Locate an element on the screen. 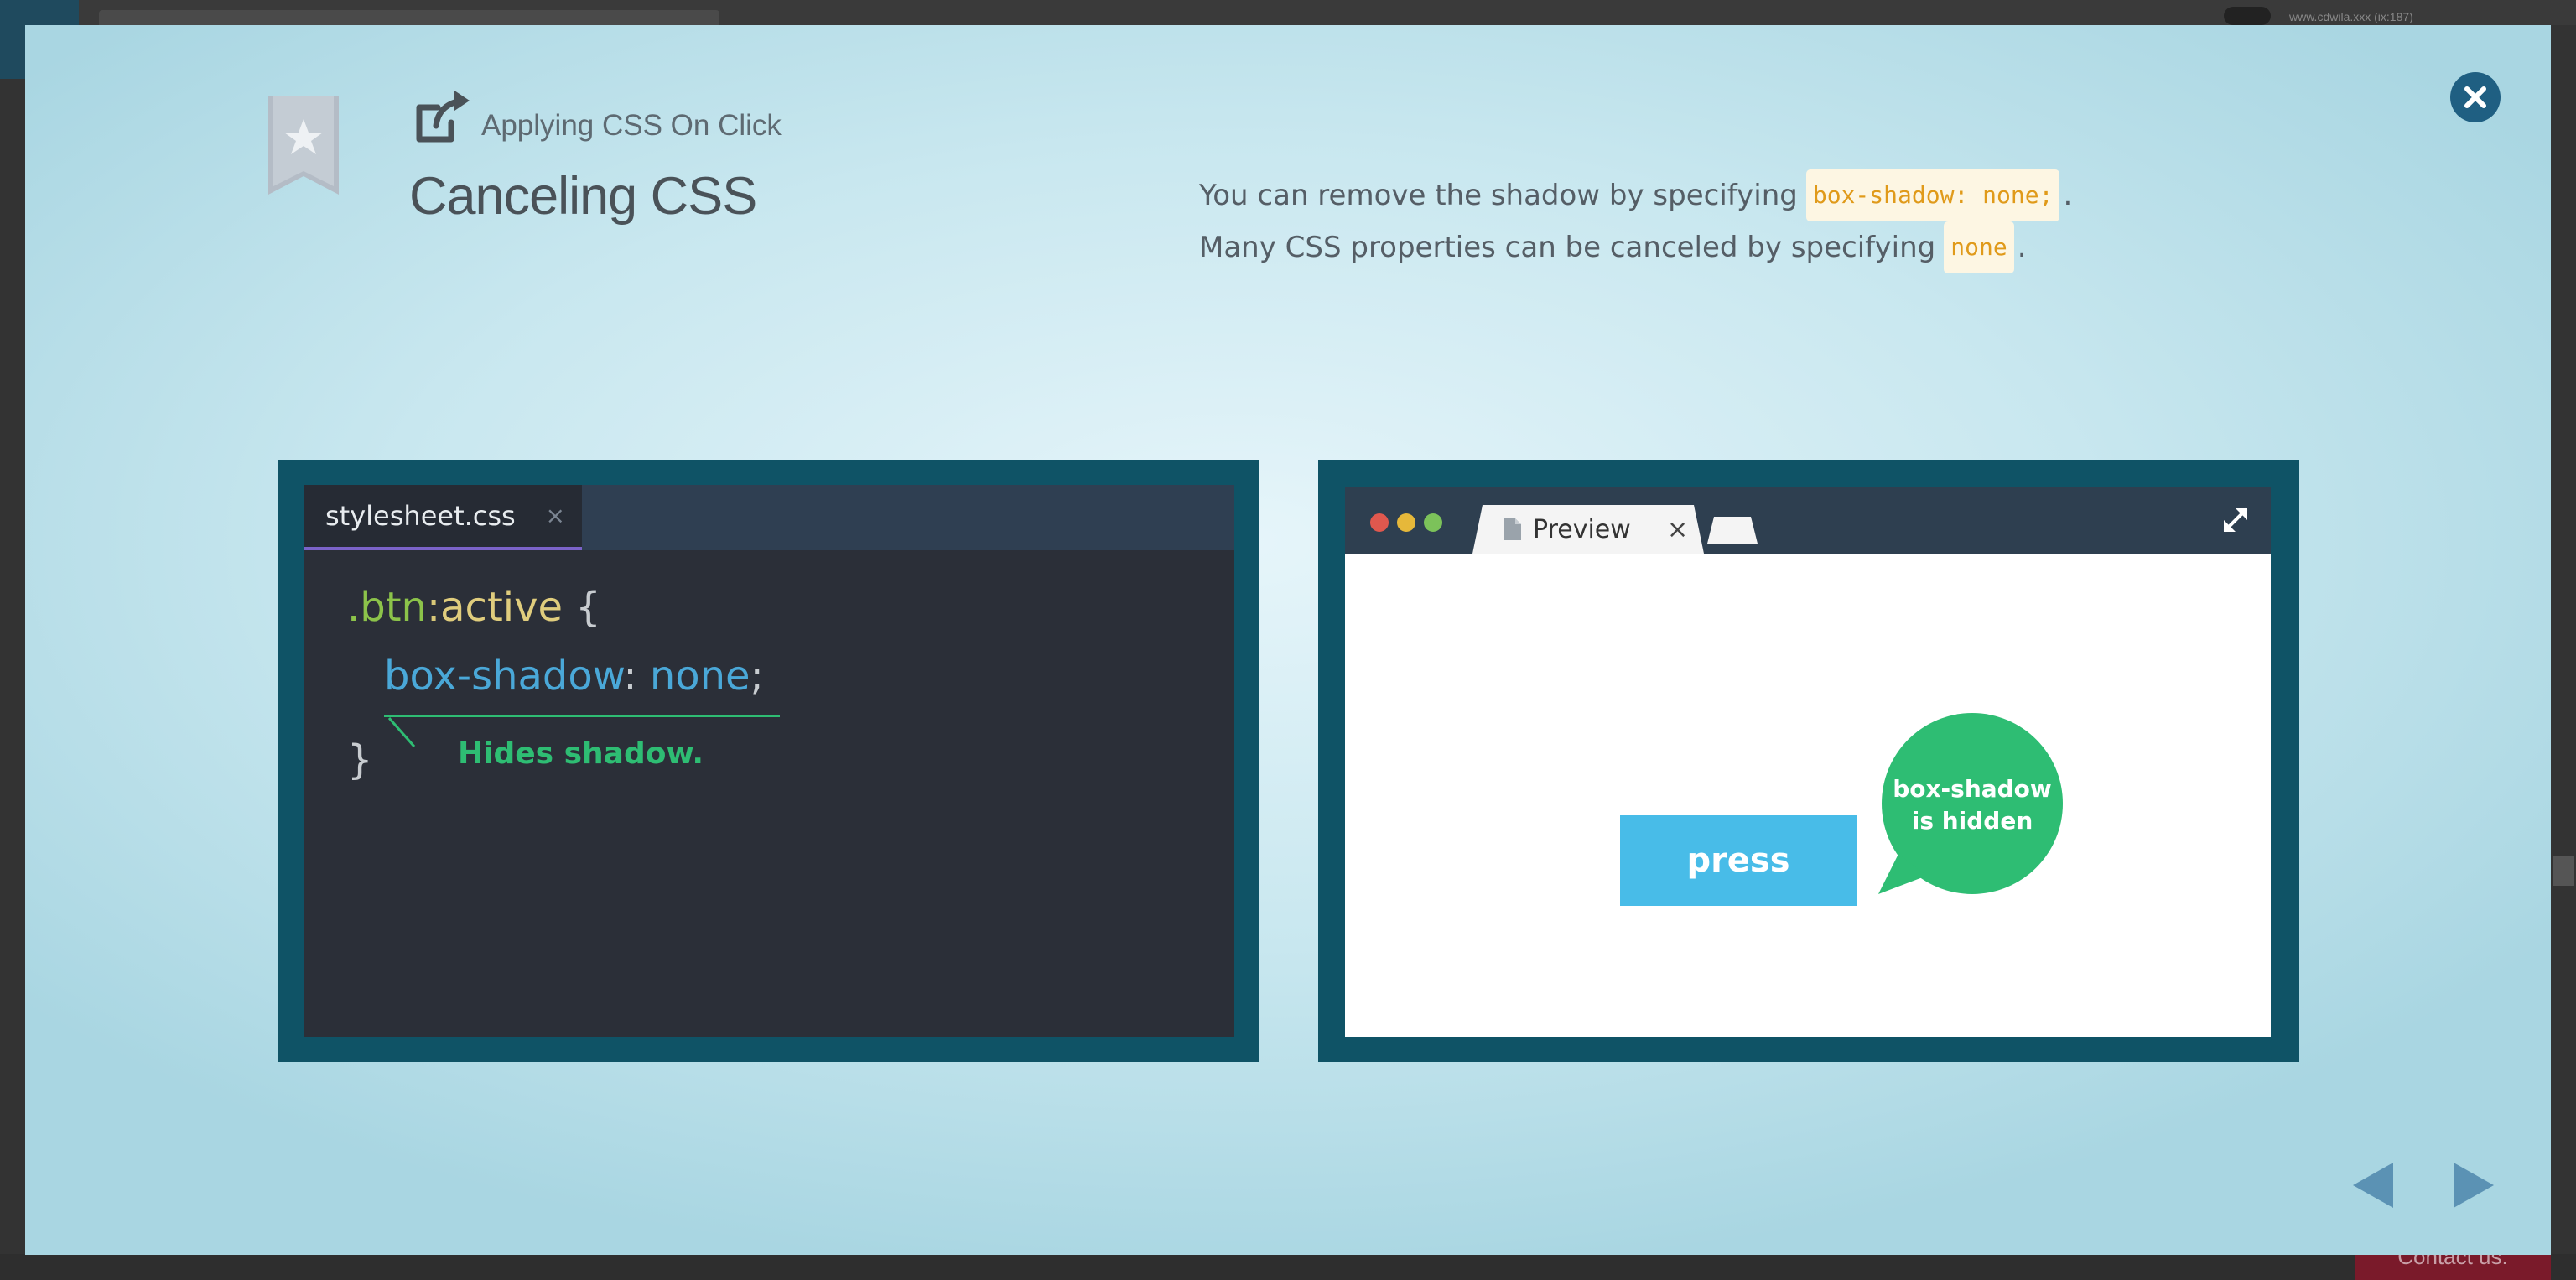 The height and width of the screenshot is (1280, 2576). window-minimize-dot is located at coordinates (1406, 522).